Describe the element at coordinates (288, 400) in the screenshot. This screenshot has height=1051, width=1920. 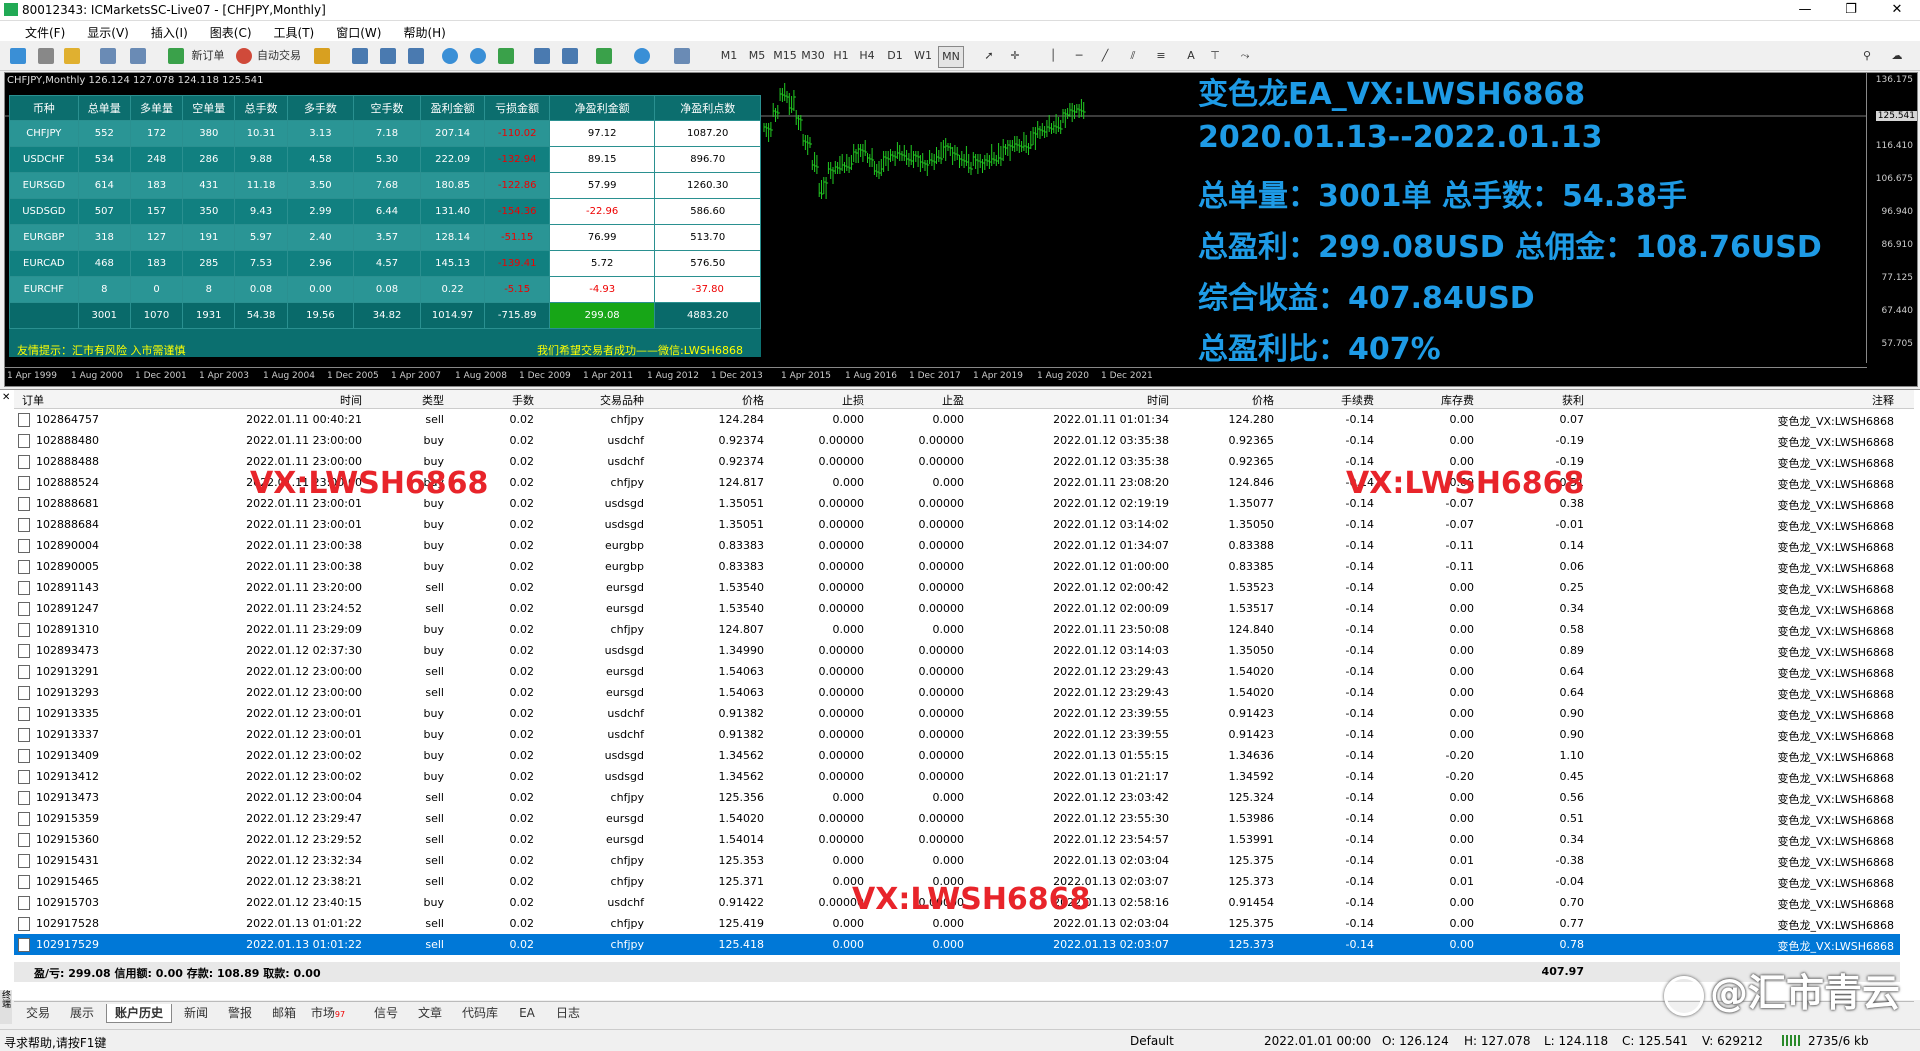
I see `col-open-time: 时间` at that location.